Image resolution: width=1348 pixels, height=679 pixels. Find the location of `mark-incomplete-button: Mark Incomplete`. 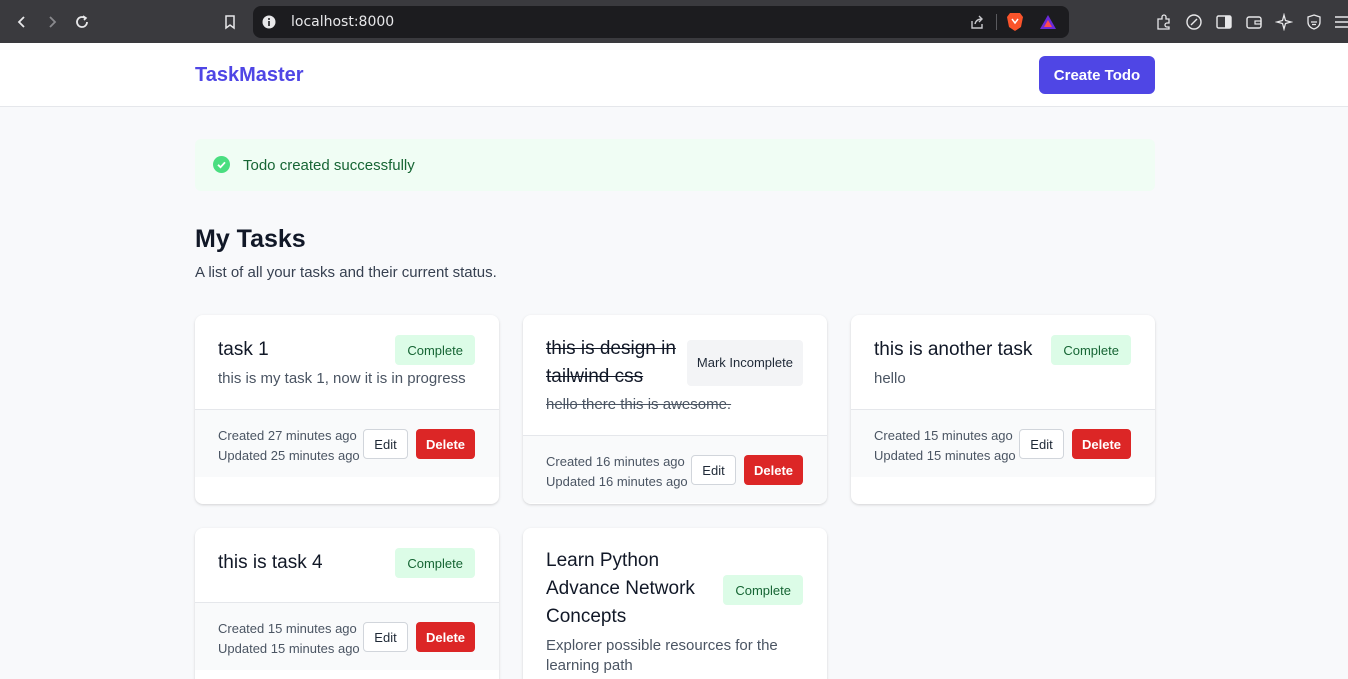

mark-incomplete-button: Mark Incomplete is located at coordinates (744, 363).